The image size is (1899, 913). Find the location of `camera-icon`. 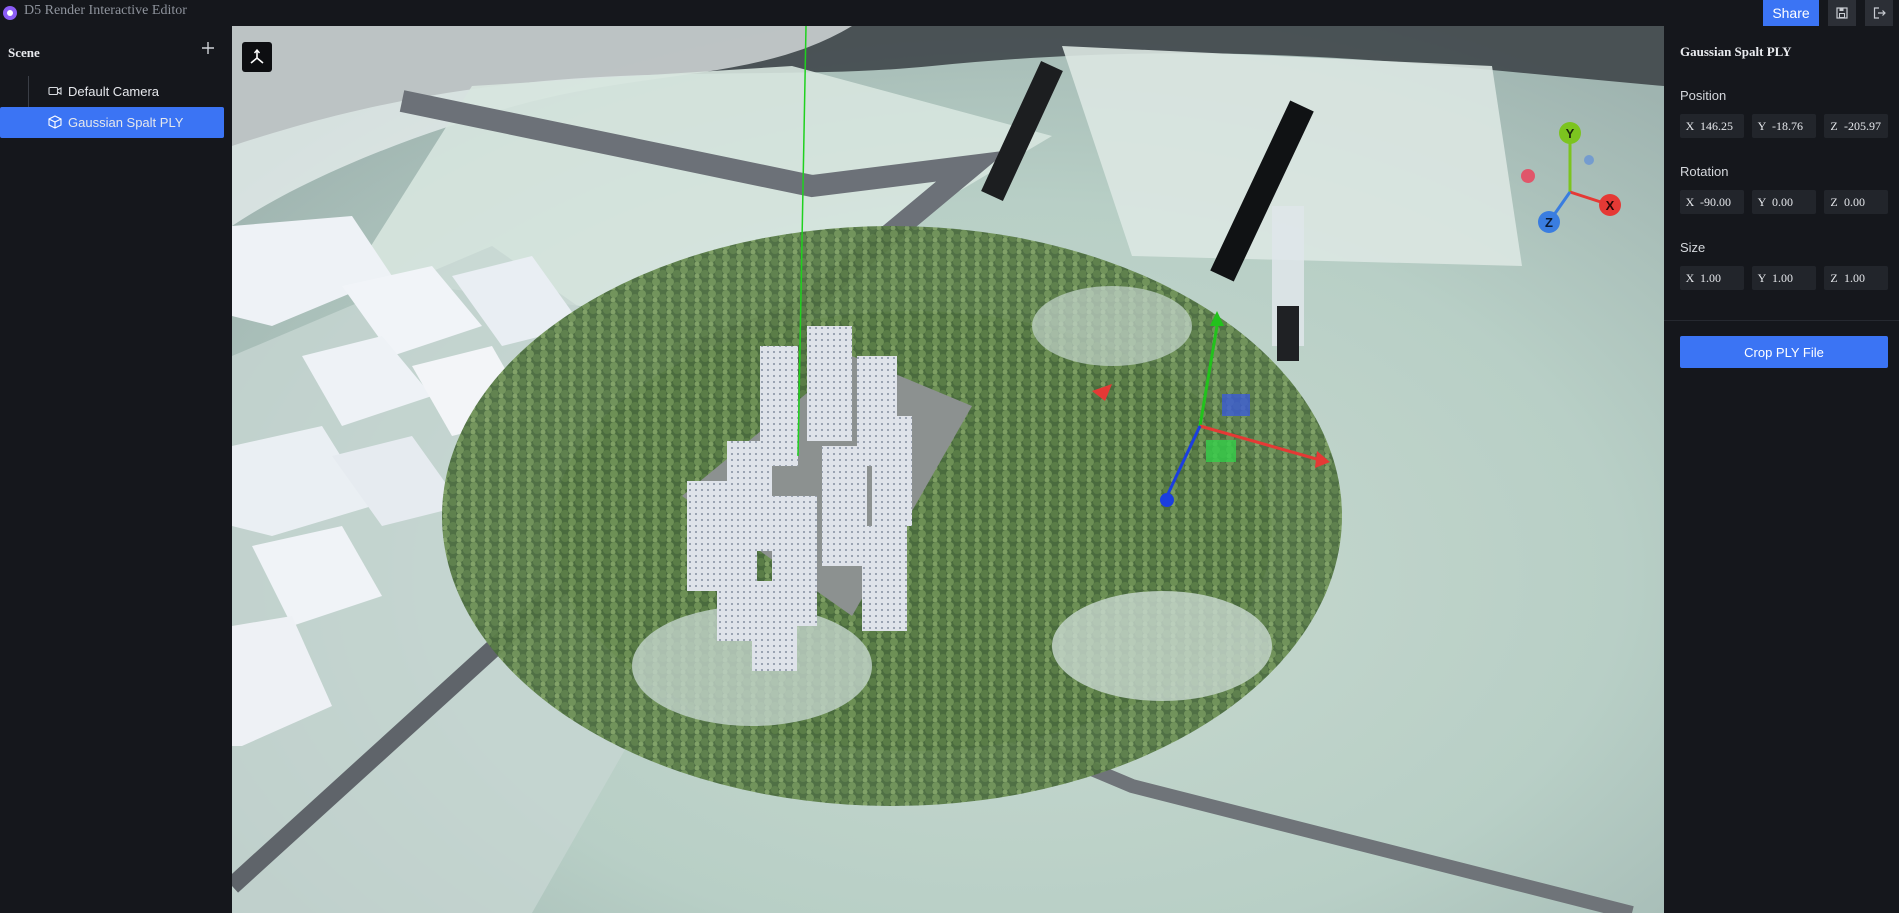

camera-icon is located at coordinates (55, 91).